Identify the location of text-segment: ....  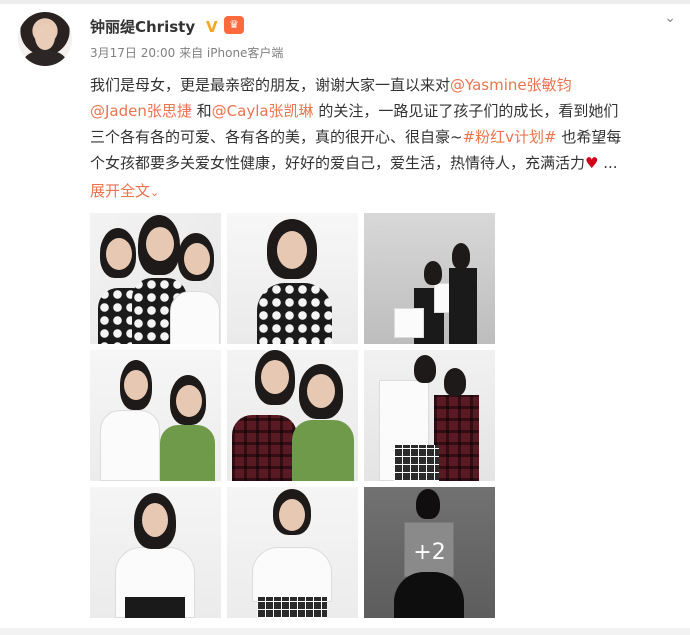
(608, 163).